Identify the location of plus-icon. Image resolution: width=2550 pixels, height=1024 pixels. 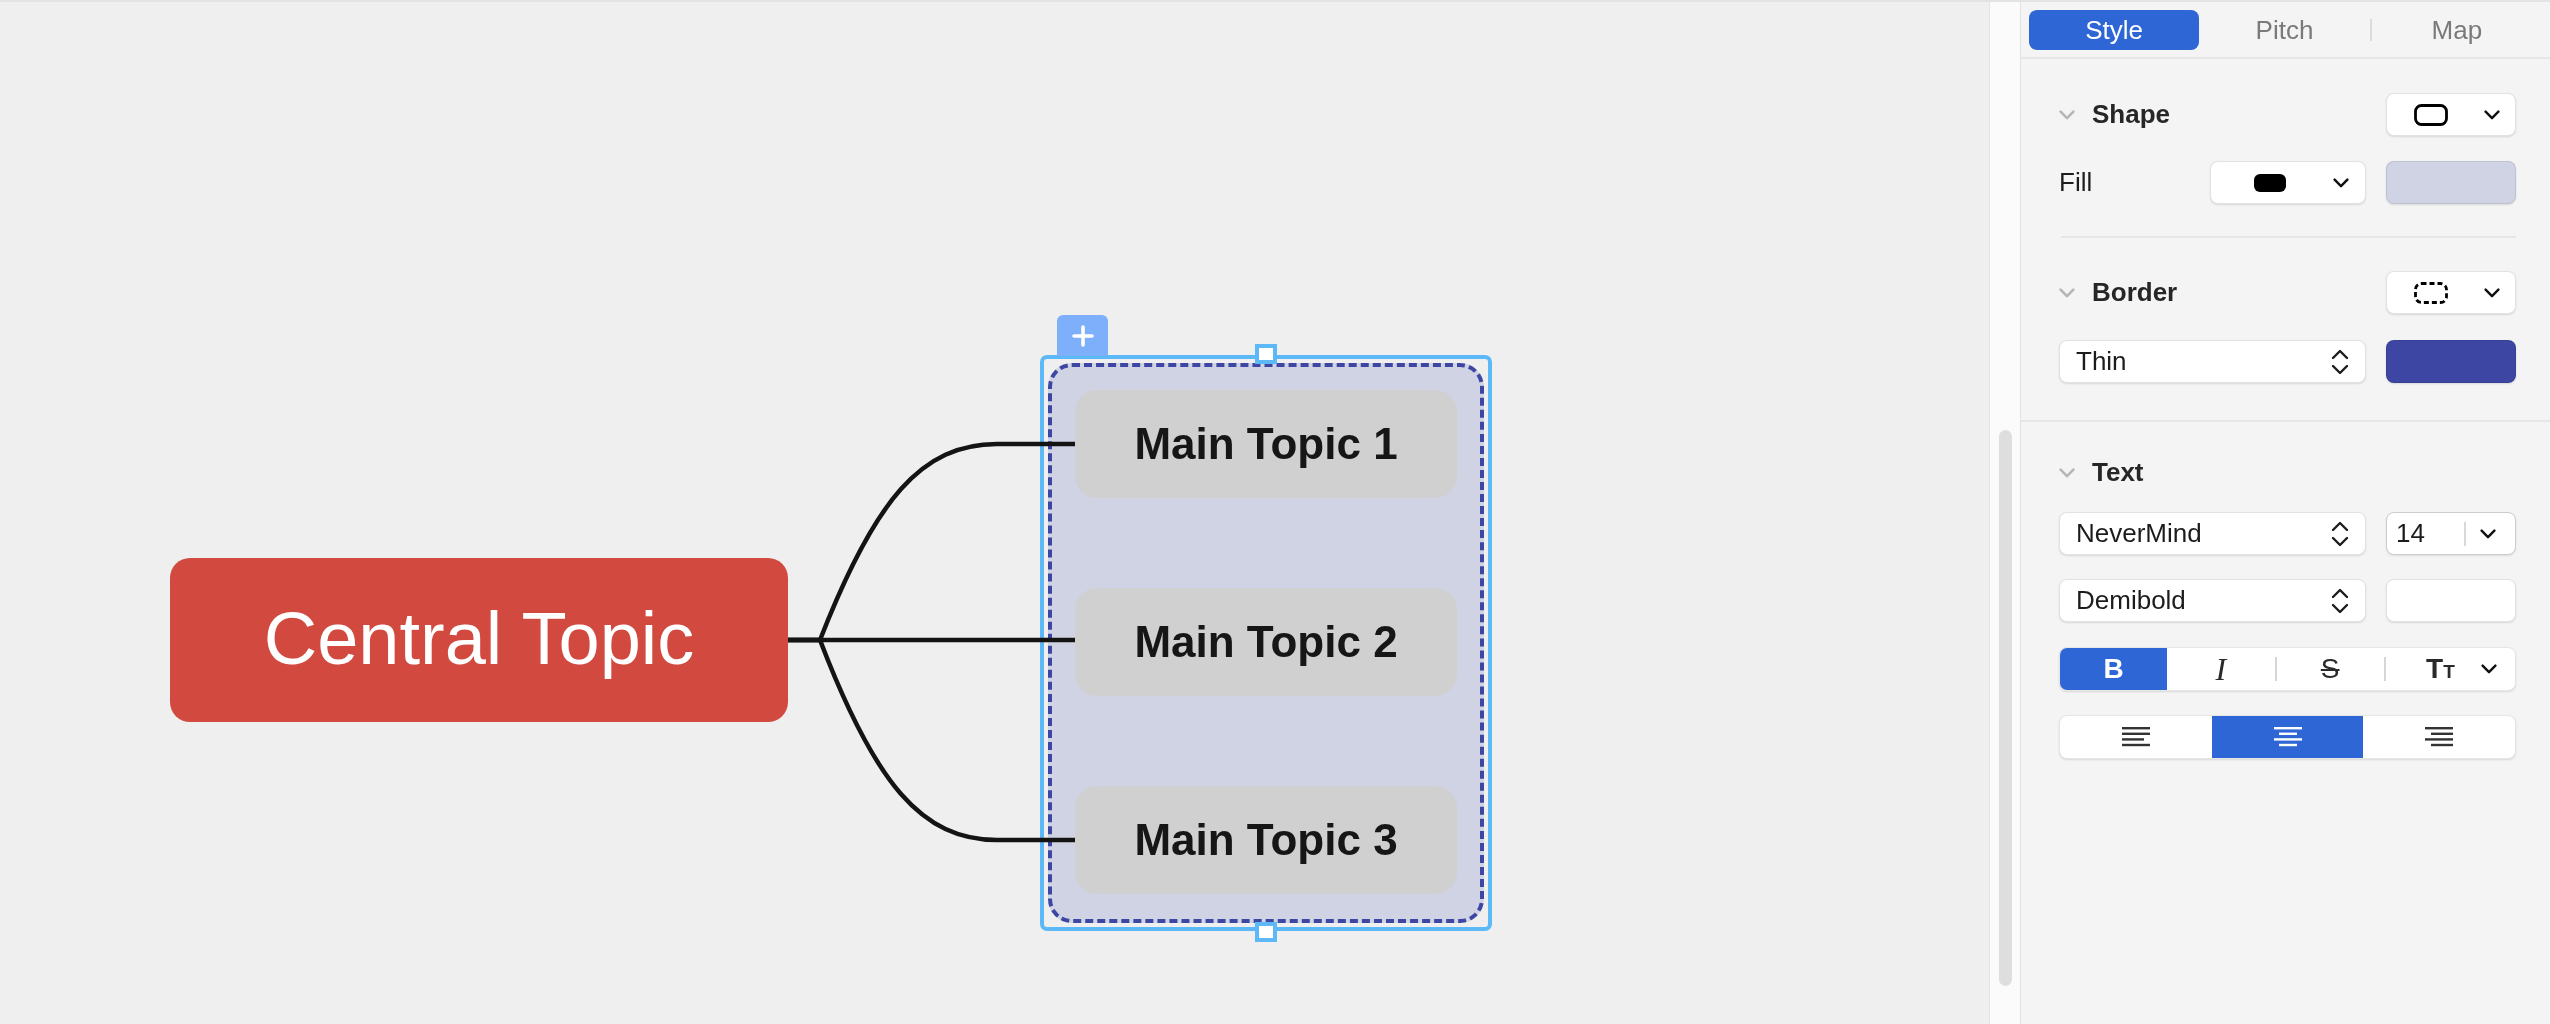
(1082, 335).